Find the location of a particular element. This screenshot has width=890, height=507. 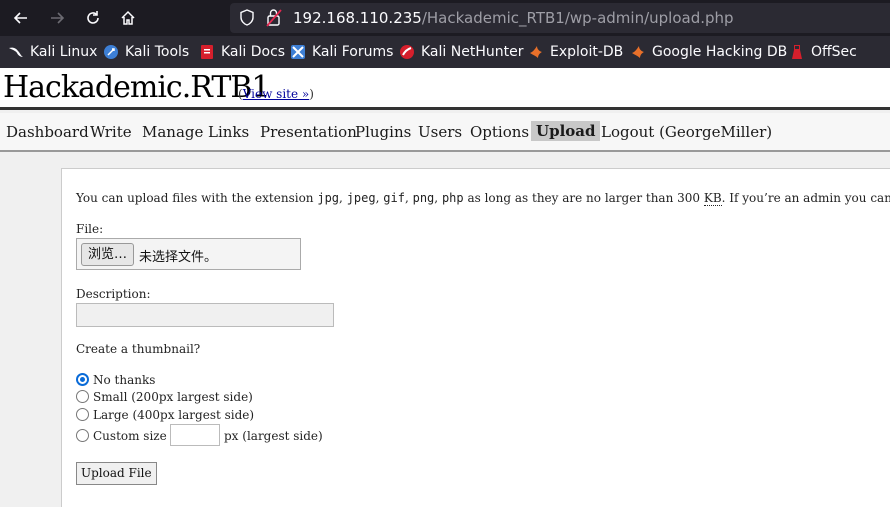

menu-logout: Logout (GeorgeMiller) is located at coordinates (686, 132).